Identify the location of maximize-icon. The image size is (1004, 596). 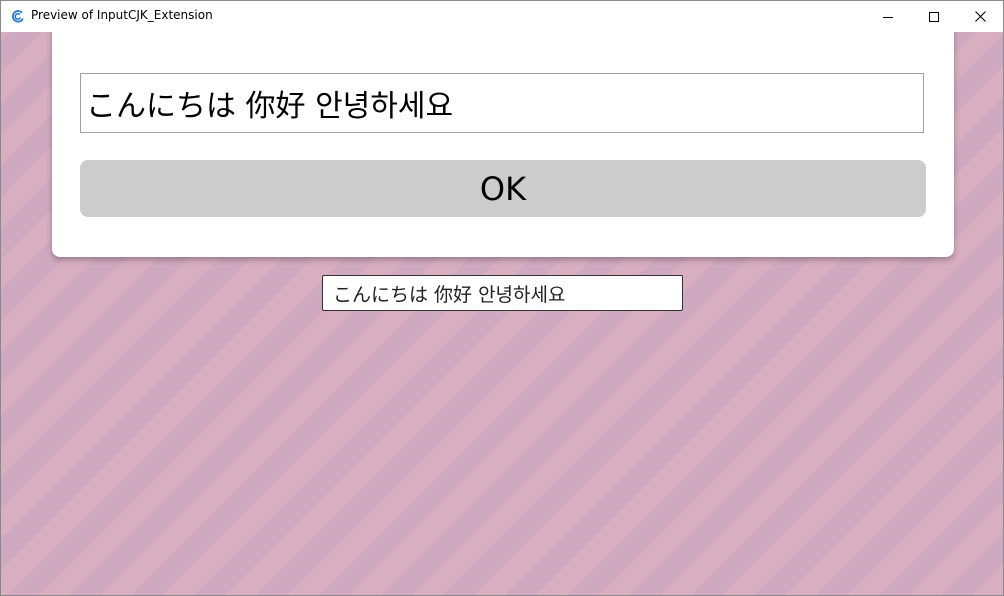
(934, 16).